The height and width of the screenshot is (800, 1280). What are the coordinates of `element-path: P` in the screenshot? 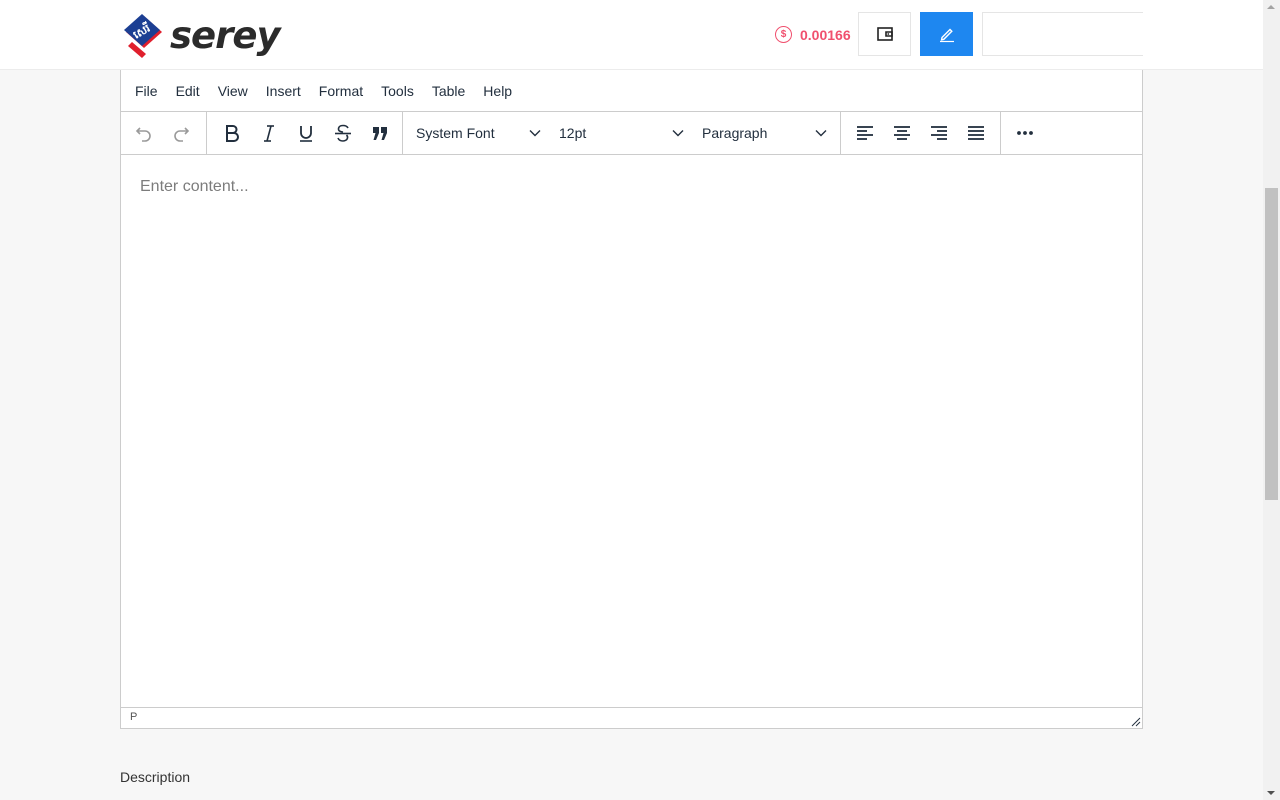 It's located at (133, 717).